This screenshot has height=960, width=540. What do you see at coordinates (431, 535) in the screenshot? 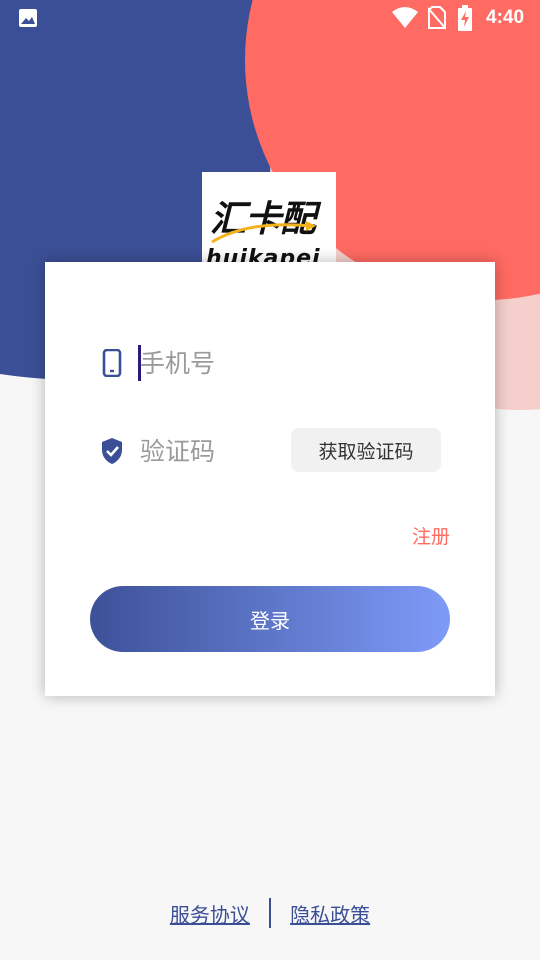
I see `register-link: 注册` at bounding box center [431, 535].